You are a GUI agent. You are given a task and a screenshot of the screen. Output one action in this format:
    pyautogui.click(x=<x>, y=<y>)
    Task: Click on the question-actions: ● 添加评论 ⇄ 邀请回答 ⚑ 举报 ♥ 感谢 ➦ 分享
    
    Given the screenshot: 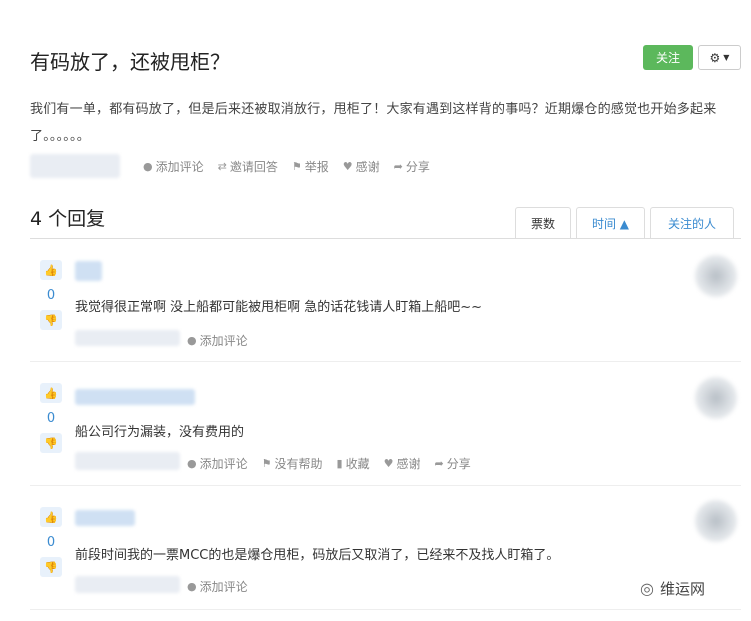 What is the action you would take?
    pyautogui.click(x=286, y=166)
    